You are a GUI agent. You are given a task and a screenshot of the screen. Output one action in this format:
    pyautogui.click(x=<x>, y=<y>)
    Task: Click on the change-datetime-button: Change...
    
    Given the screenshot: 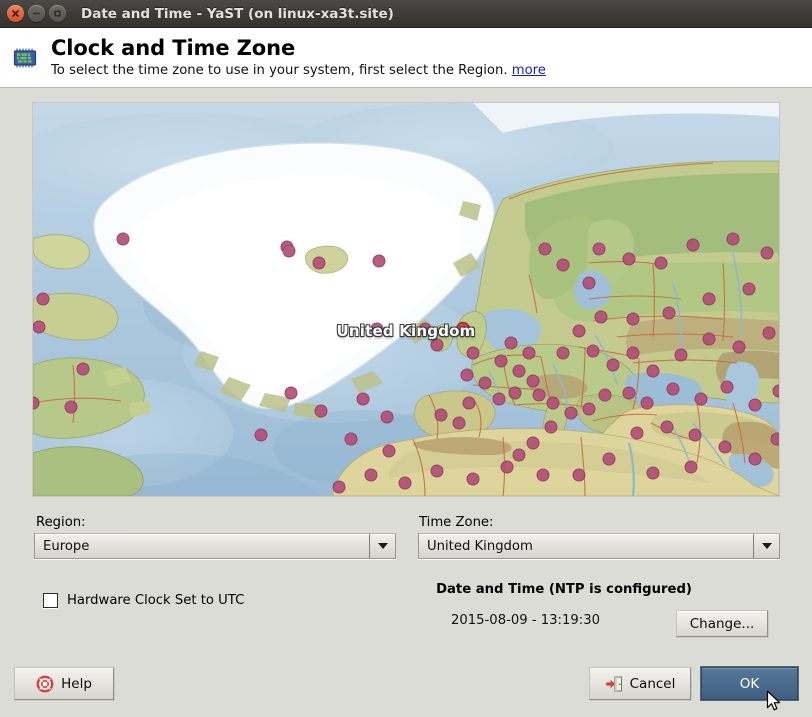 What is the action you would take?
    pyautogui.click(x=722, y=623)
    